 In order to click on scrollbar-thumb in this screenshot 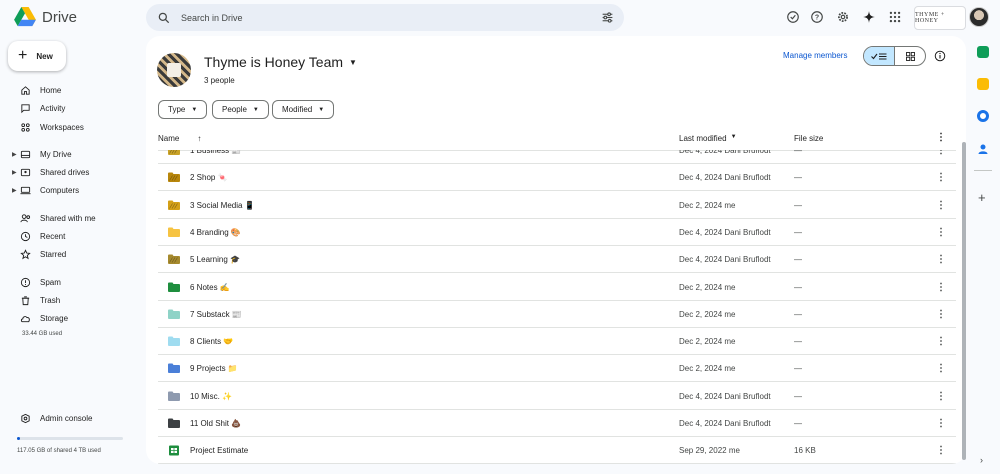, I will do `click(964, 301)`.